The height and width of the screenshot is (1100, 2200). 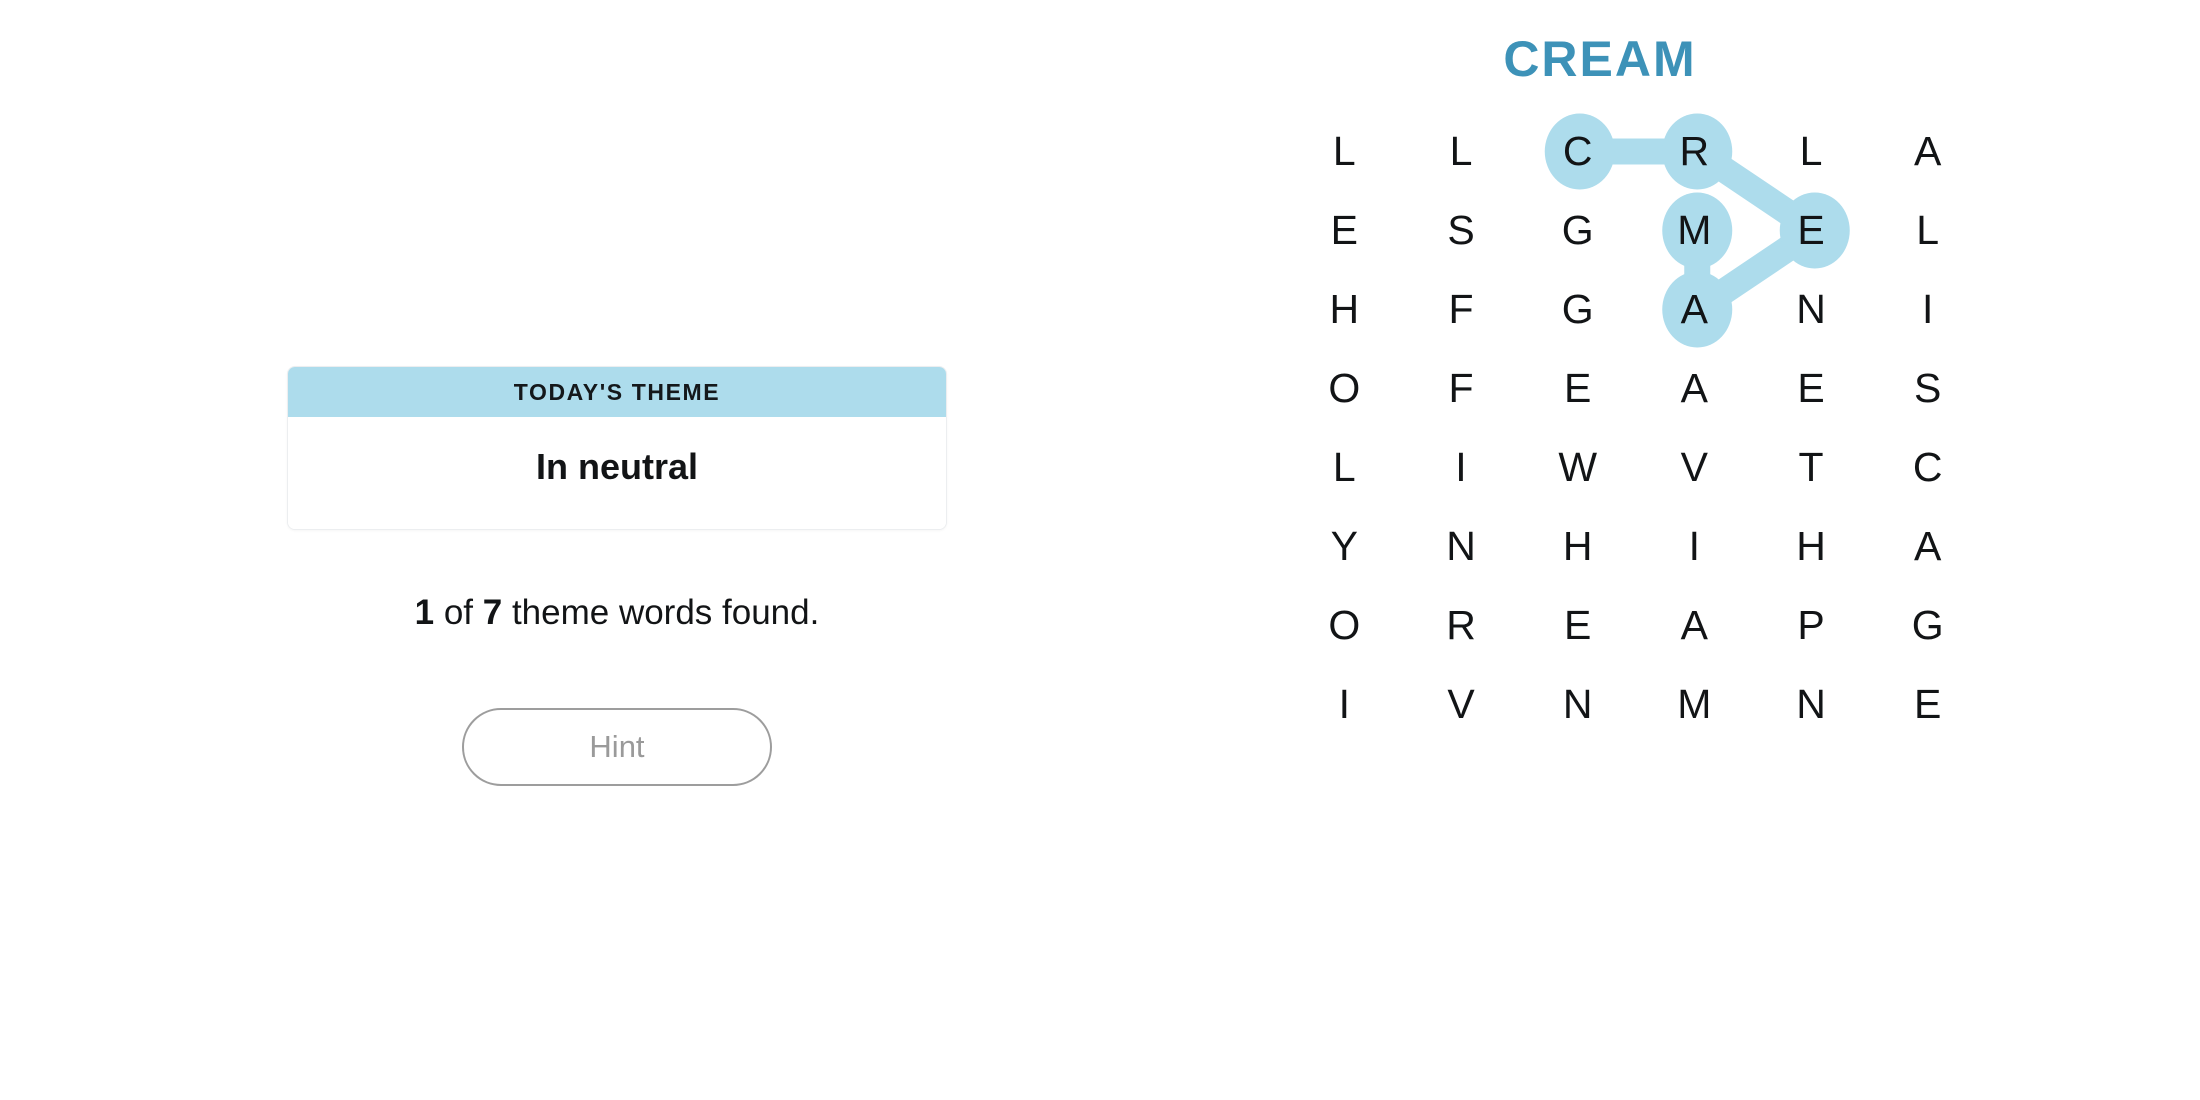 I want to click on grid-row: YNHIHA, so click(x=1636, y=546).